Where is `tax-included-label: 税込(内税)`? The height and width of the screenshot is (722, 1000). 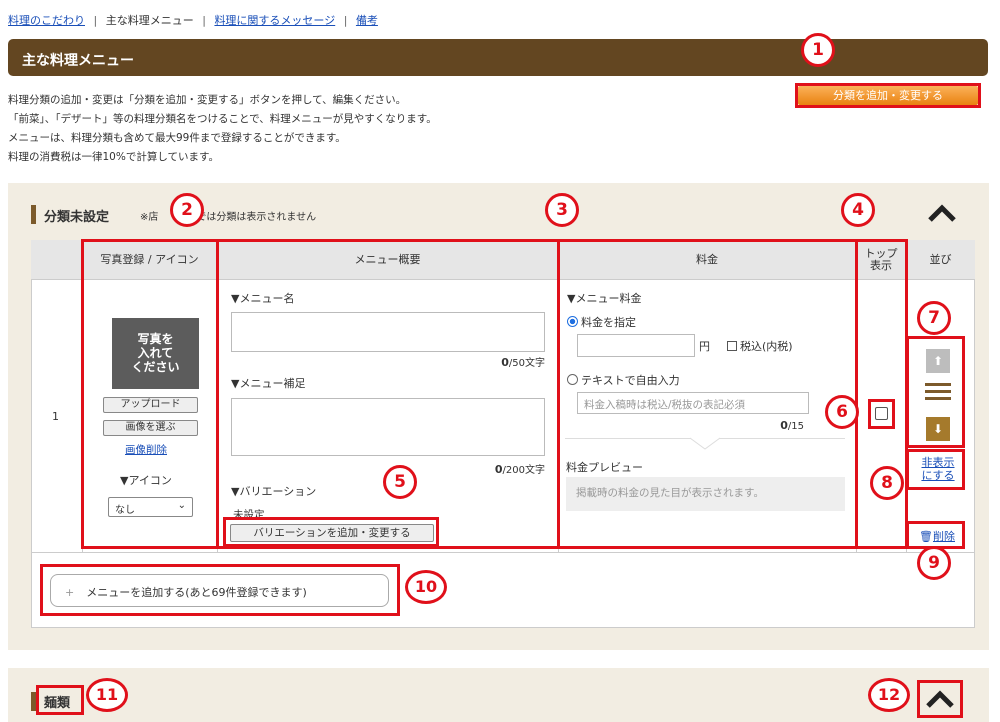 tax-included-label: 税込(内税) is located at coordinates (766, 346).